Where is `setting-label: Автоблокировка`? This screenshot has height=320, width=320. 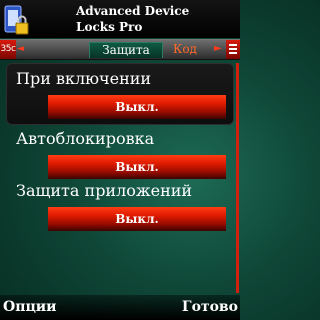 setting-label: Автоблокировка is located at coordinates (85, 138).